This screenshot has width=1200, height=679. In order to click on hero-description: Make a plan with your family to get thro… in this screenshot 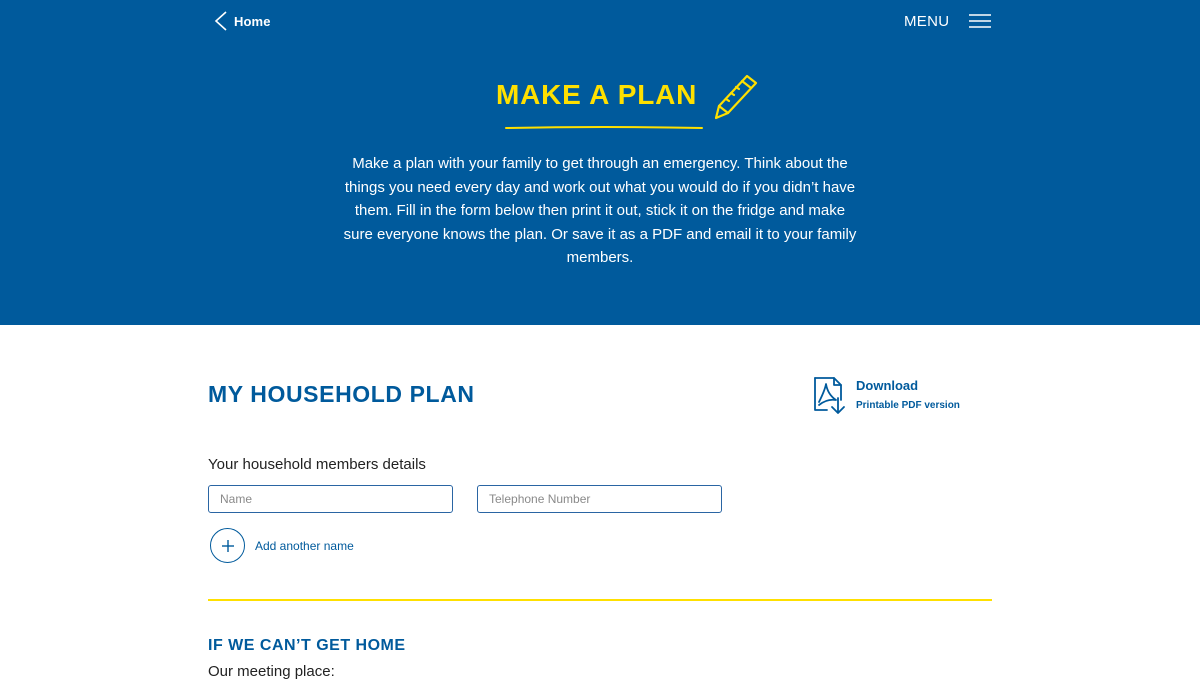, I will do `click(600, 210)`.